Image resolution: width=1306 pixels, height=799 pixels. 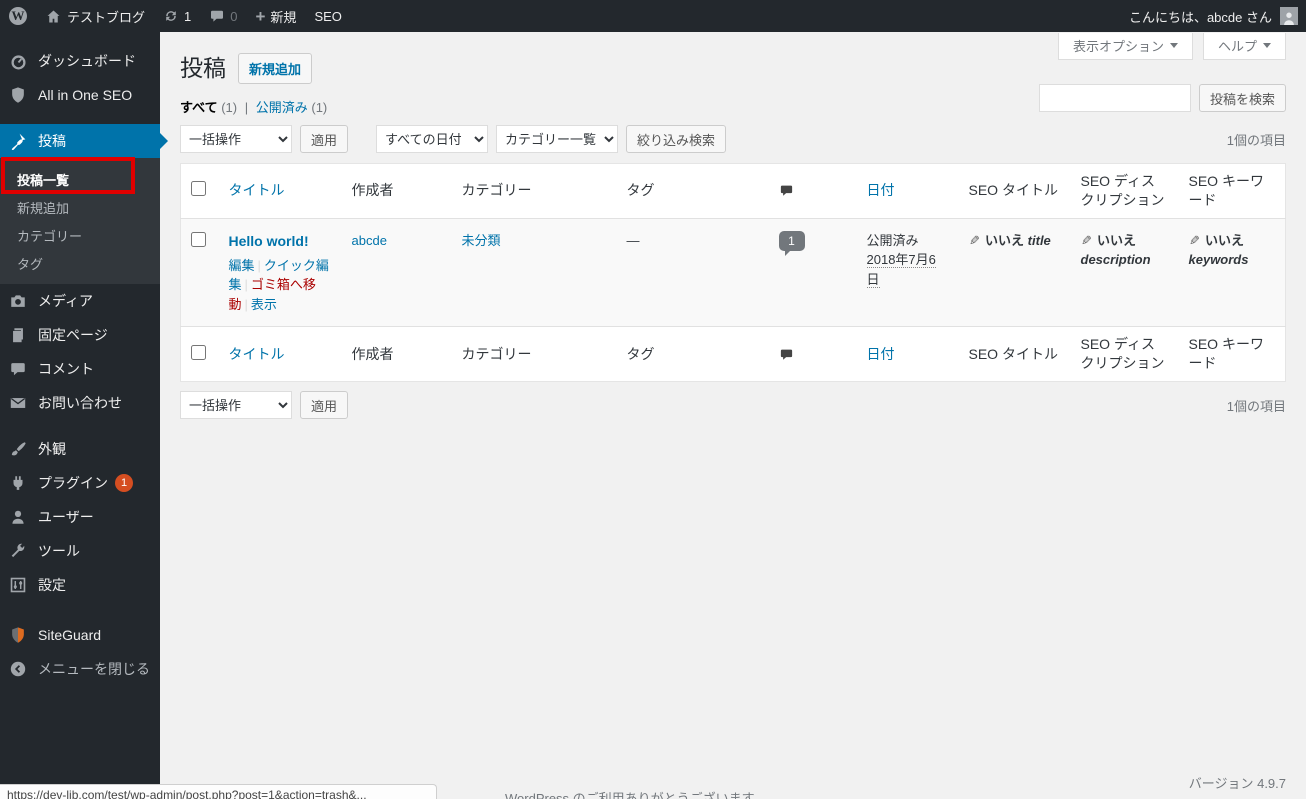 I want to click on search-posts-input, so click(x=1114, y=98).